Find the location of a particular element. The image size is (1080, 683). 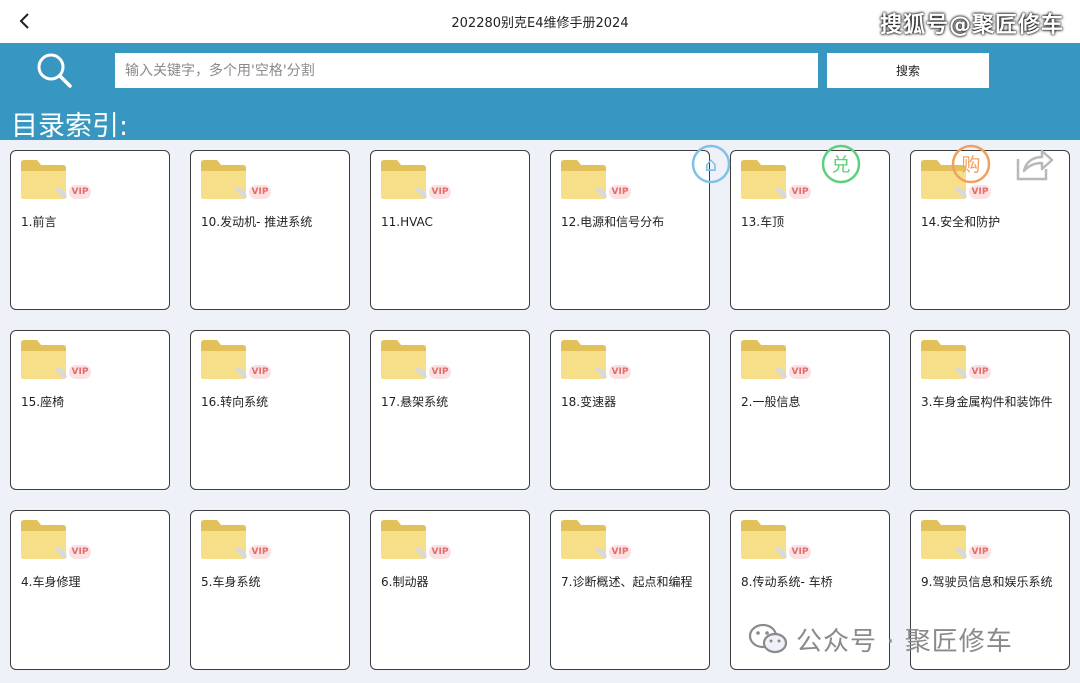

category-label: 14.安全和防护 is located at coordinates (961, 222).